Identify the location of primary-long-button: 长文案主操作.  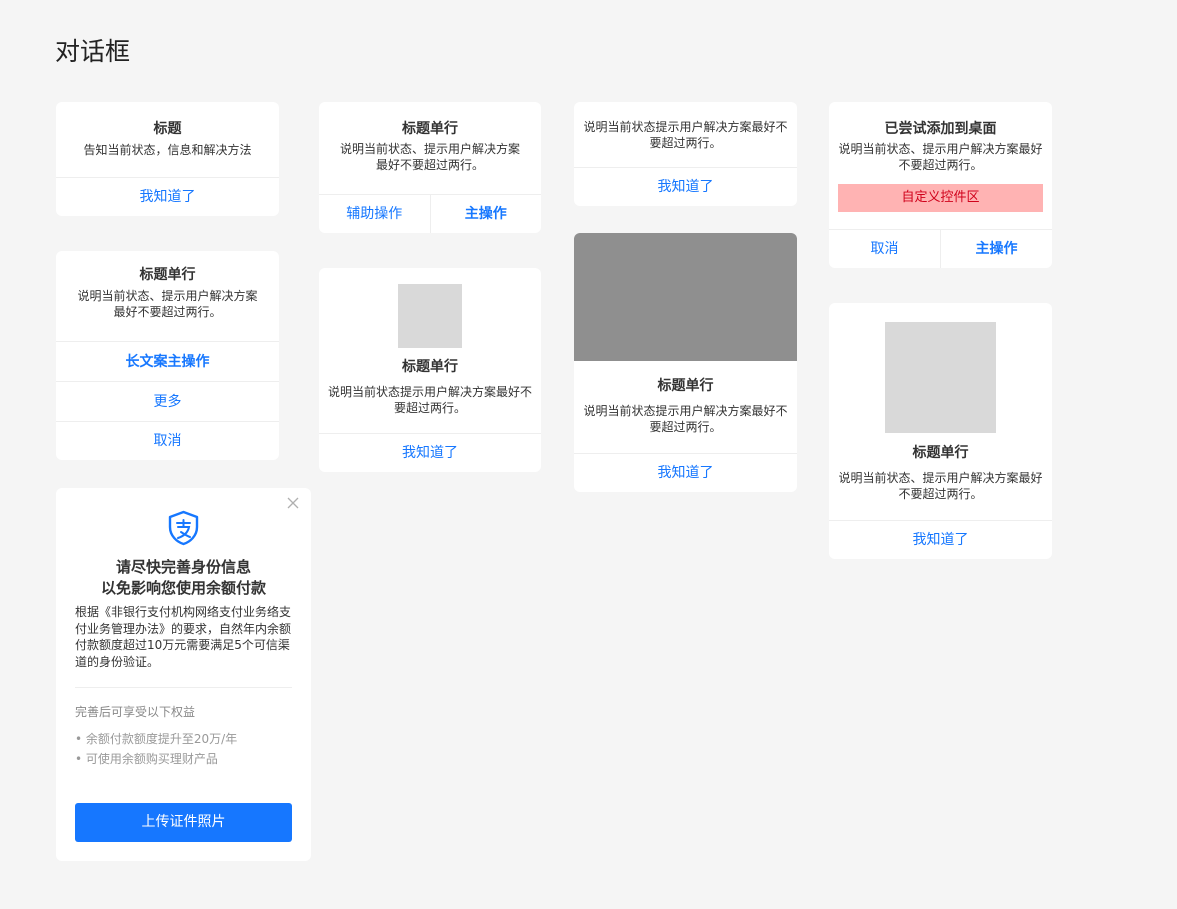
(167, 361).